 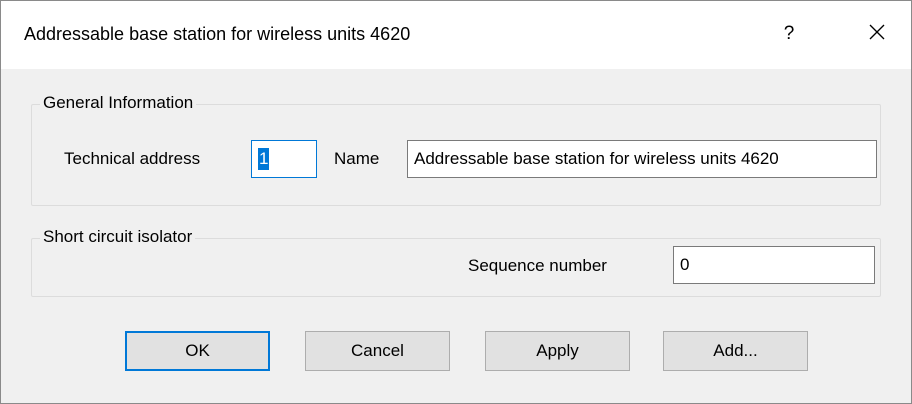 I want to click on name-label: Name, so click(x=357, y=158).